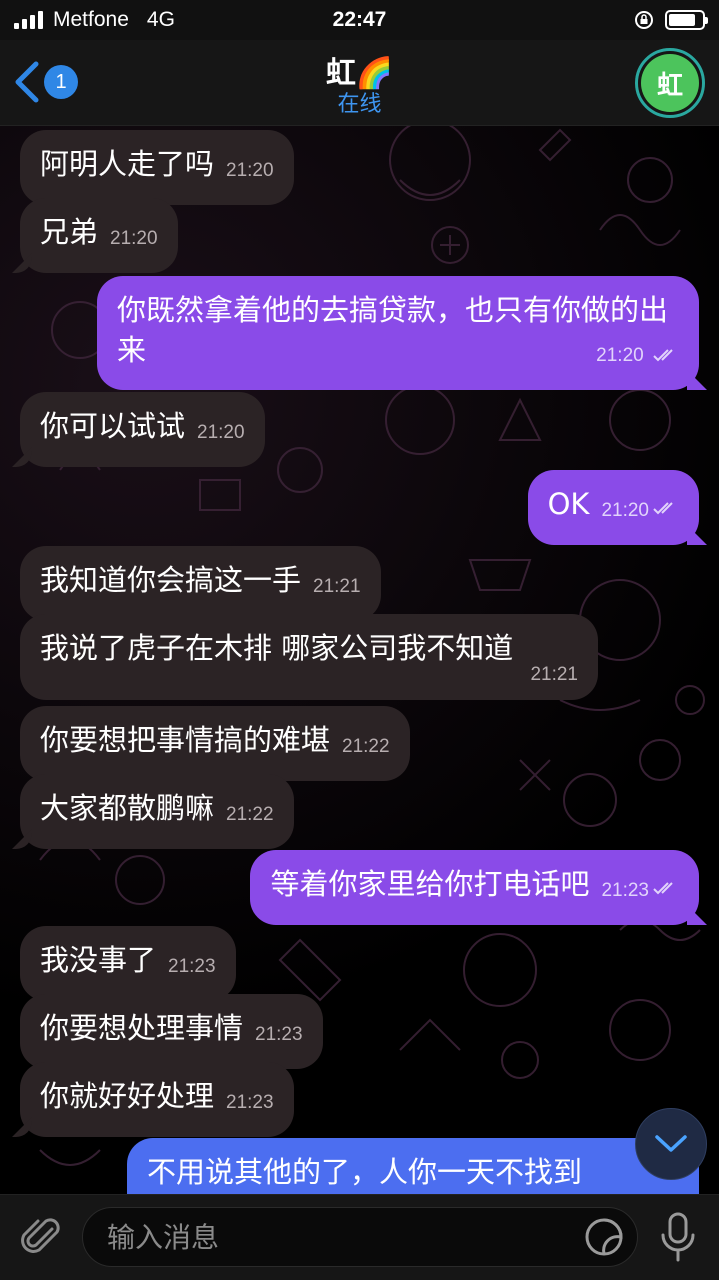  Describe the element at coordinates (430, 884) in the screenshot. I see `message-text: 等着你家里给你打电话吧` at that location.